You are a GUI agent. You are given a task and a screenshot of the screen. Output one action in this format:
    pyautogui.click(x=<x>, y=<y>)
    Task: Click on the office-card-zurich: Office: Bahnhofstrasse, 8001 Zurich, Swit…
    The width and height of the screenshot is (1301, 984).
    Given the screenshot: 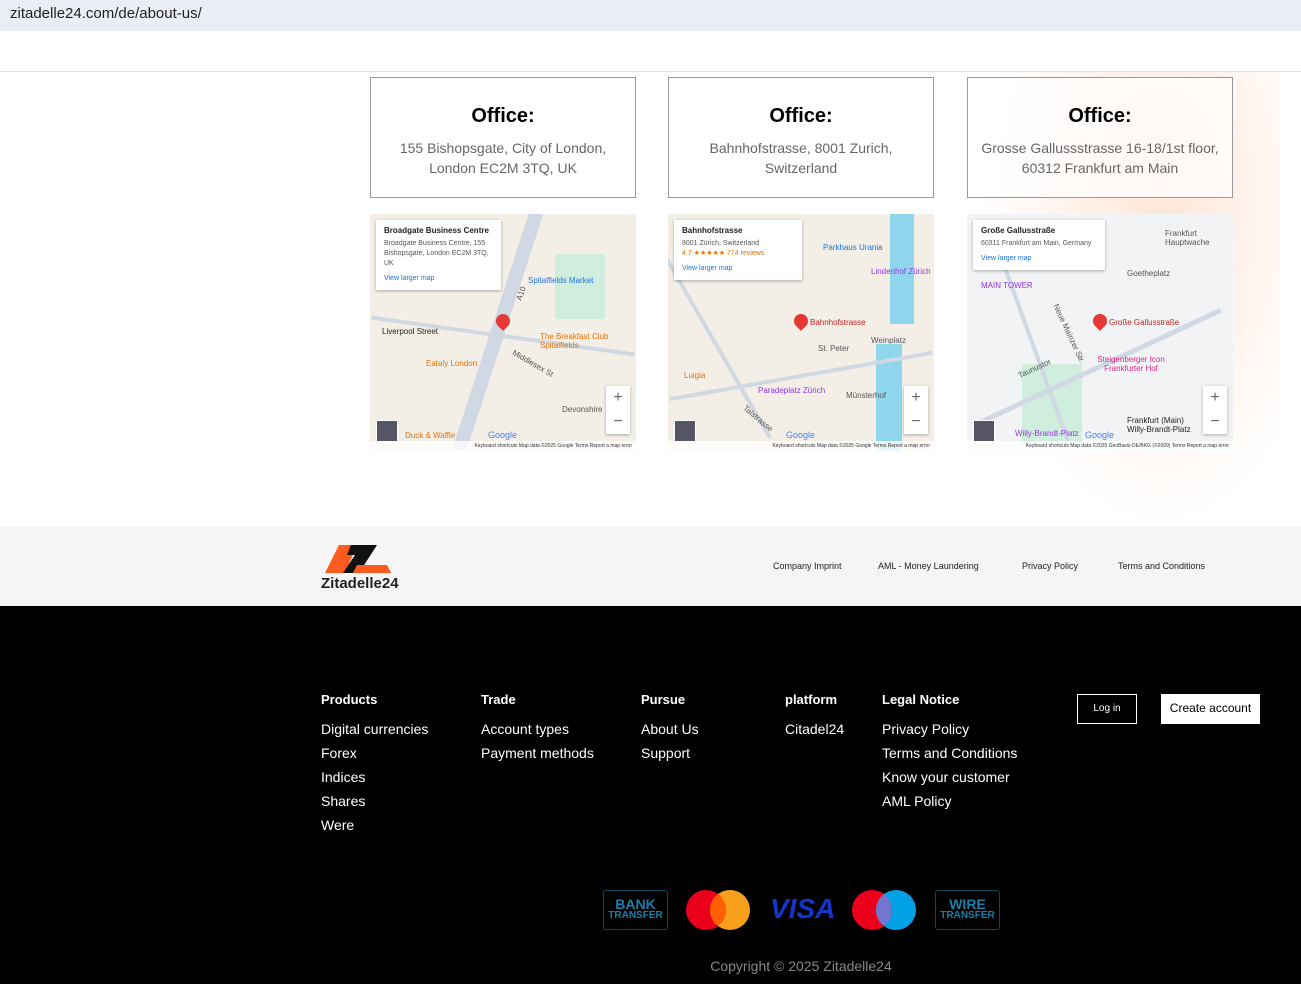 What is the action you would take?
    pyautogui.click(x=801, y=137)
    